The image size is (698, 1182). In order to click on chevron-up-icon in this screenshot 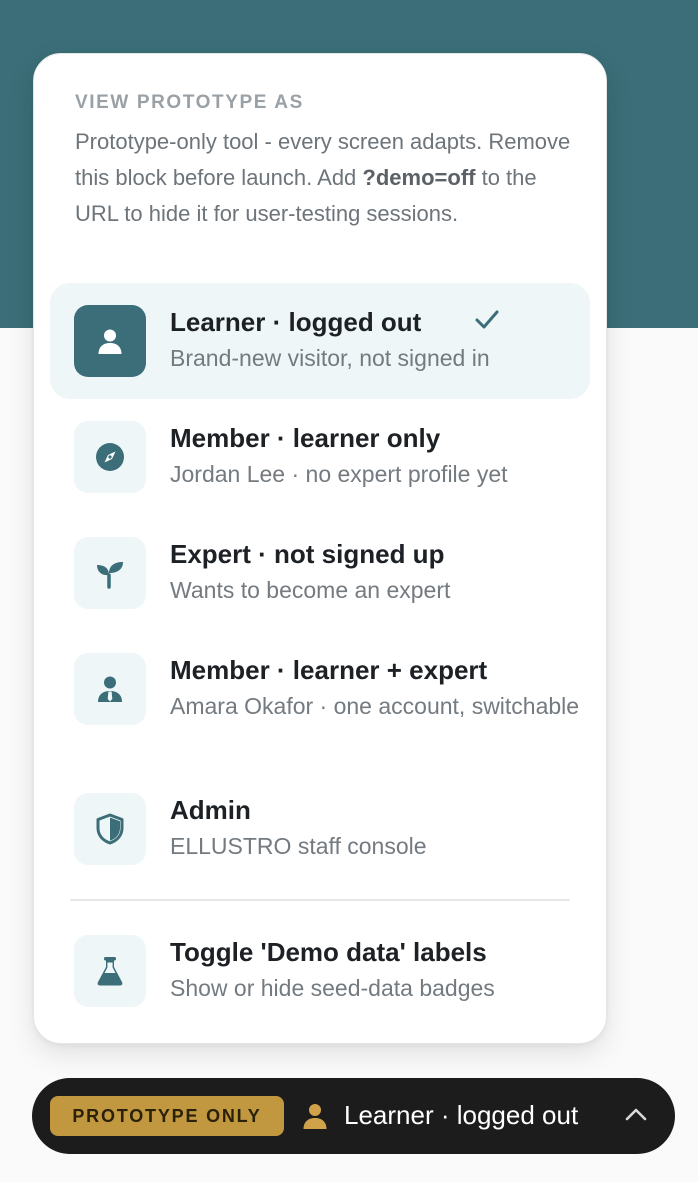, I will do `click(636, 1114)`.